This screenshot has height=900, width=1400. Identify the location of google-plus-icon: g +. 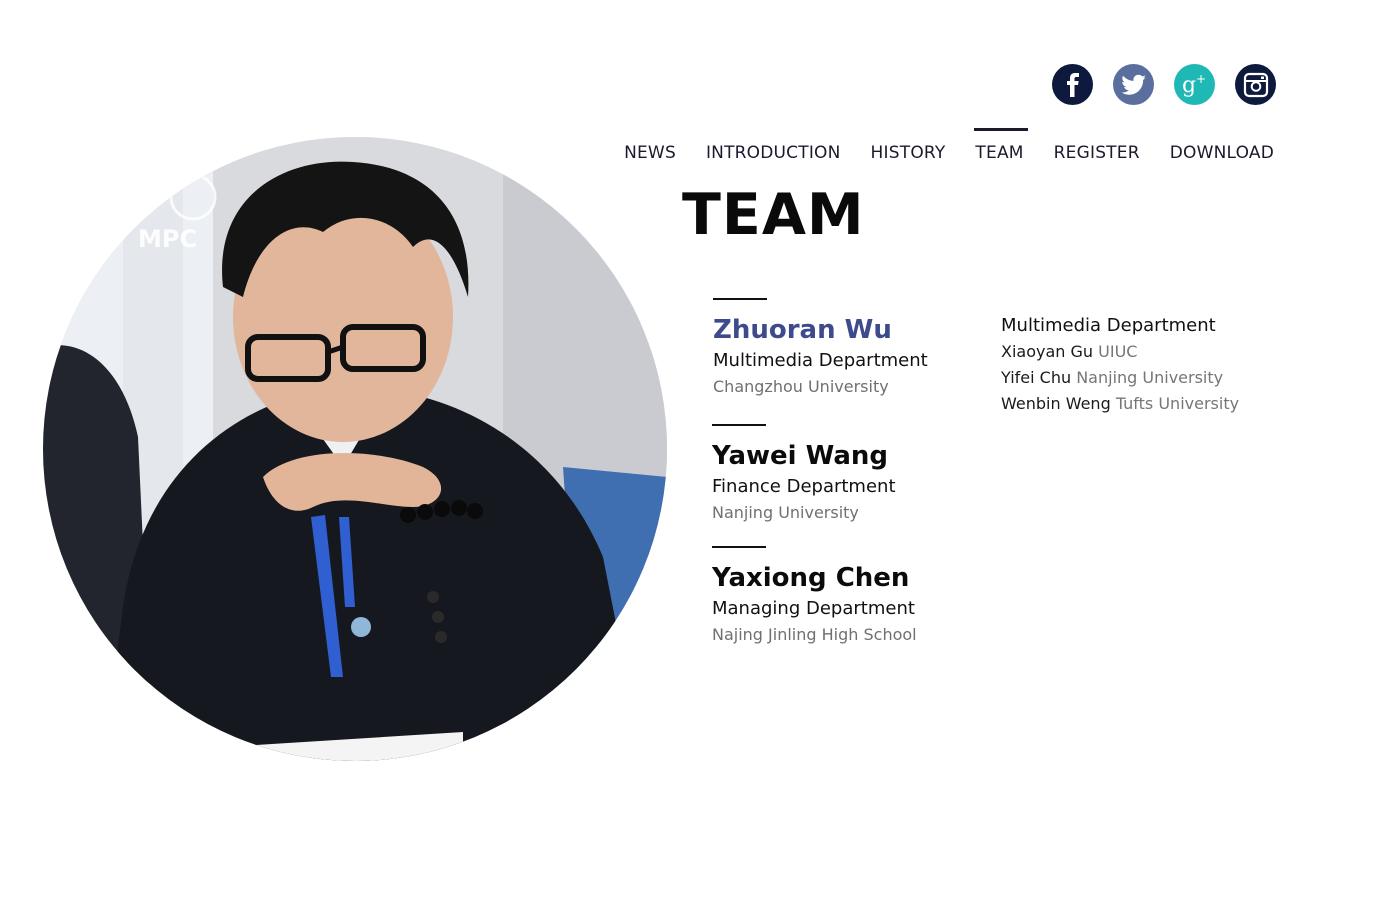
(1194, 84).